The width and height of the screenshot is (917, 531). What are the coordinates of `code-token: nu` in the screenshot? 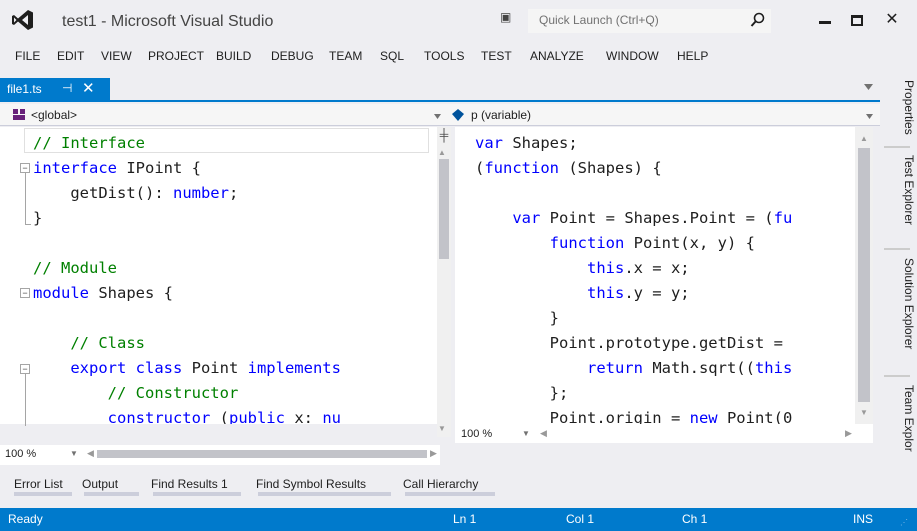 It's located at (331, 416).